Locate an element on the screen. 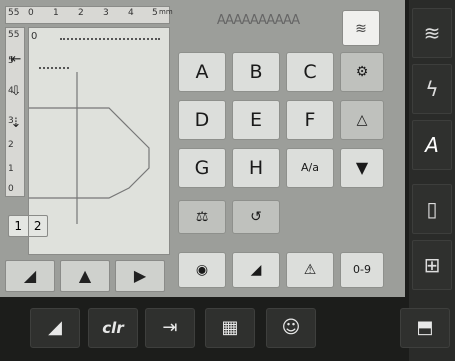 Image resolution: width=455 pixels, height=361 pixels. selection-line is located at coordinates (110, 39).